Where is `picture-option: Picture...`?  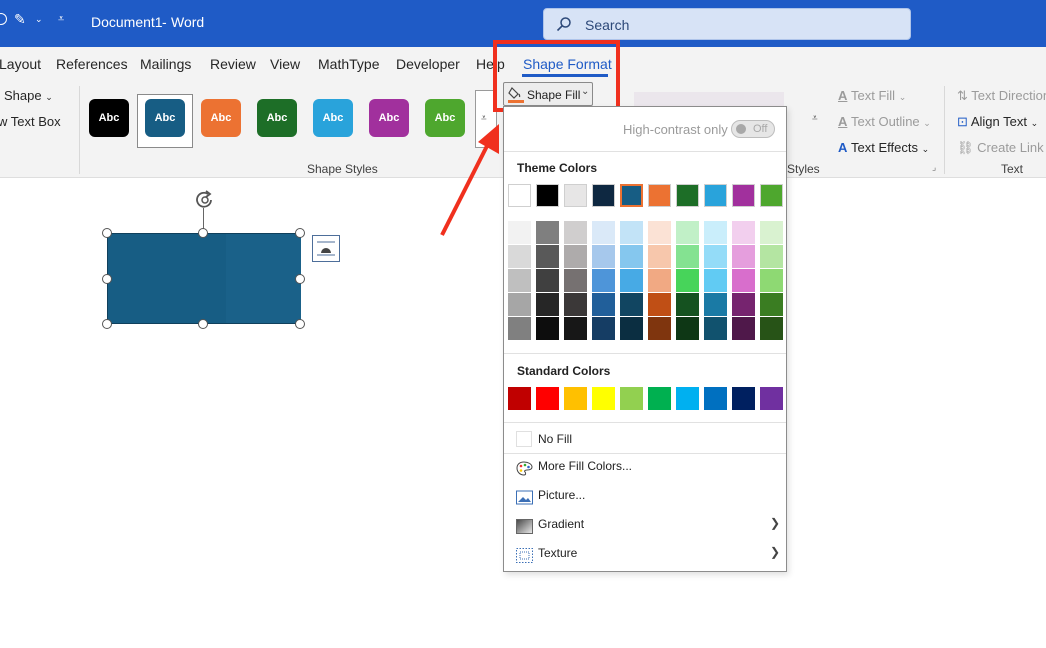 picture-option: Picture... is located at coordinates (561, 495).